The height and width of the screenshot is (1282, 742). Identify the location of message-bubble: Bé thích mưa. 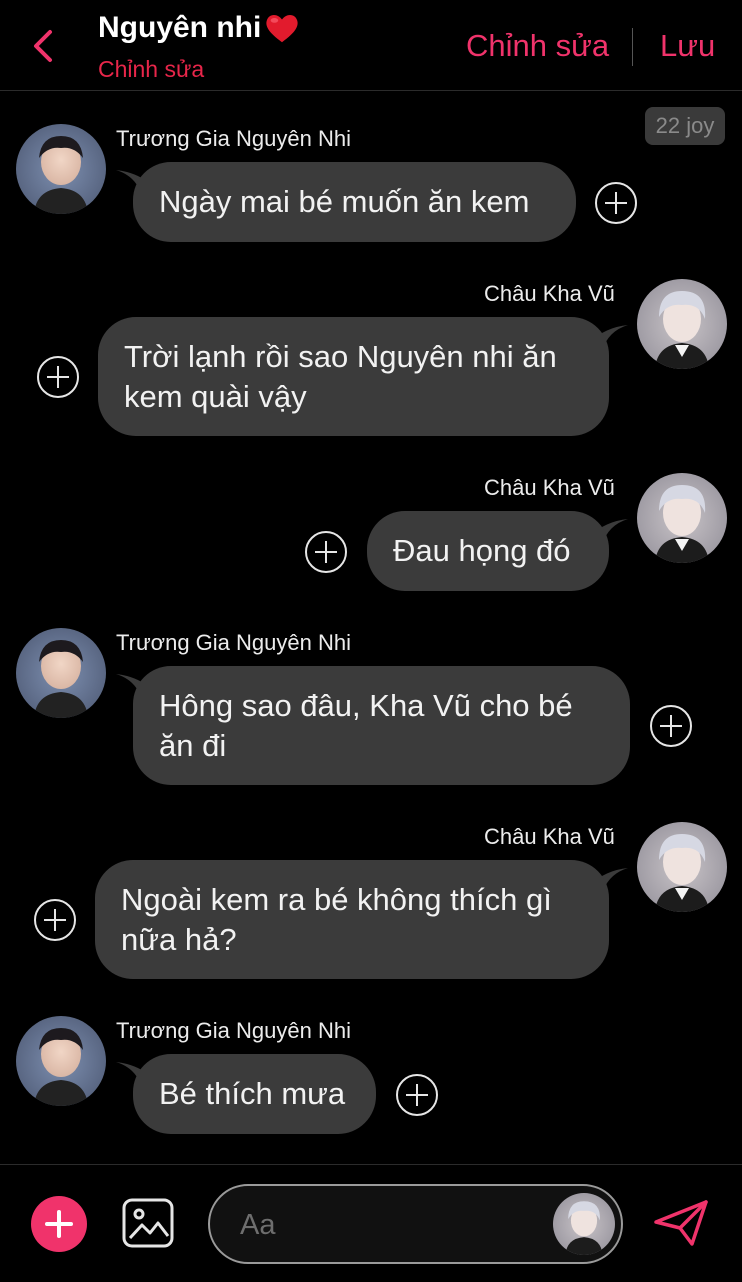
(254, 1094).